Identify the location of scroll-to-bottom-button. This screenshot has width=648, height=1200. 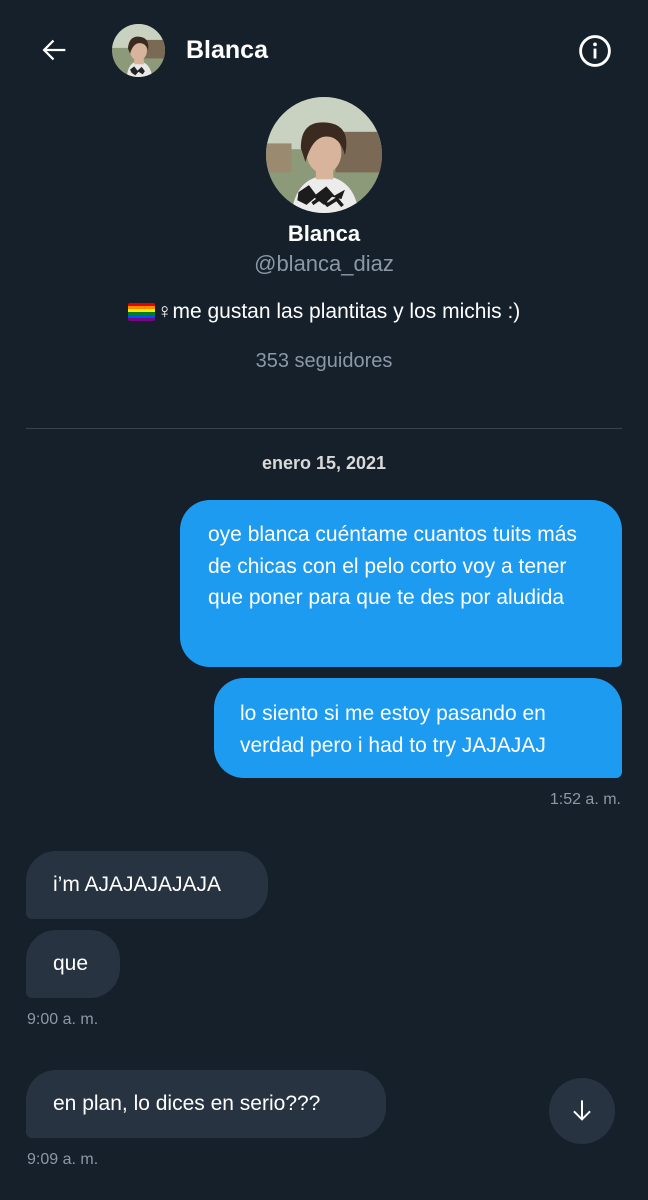
(582, 1111).